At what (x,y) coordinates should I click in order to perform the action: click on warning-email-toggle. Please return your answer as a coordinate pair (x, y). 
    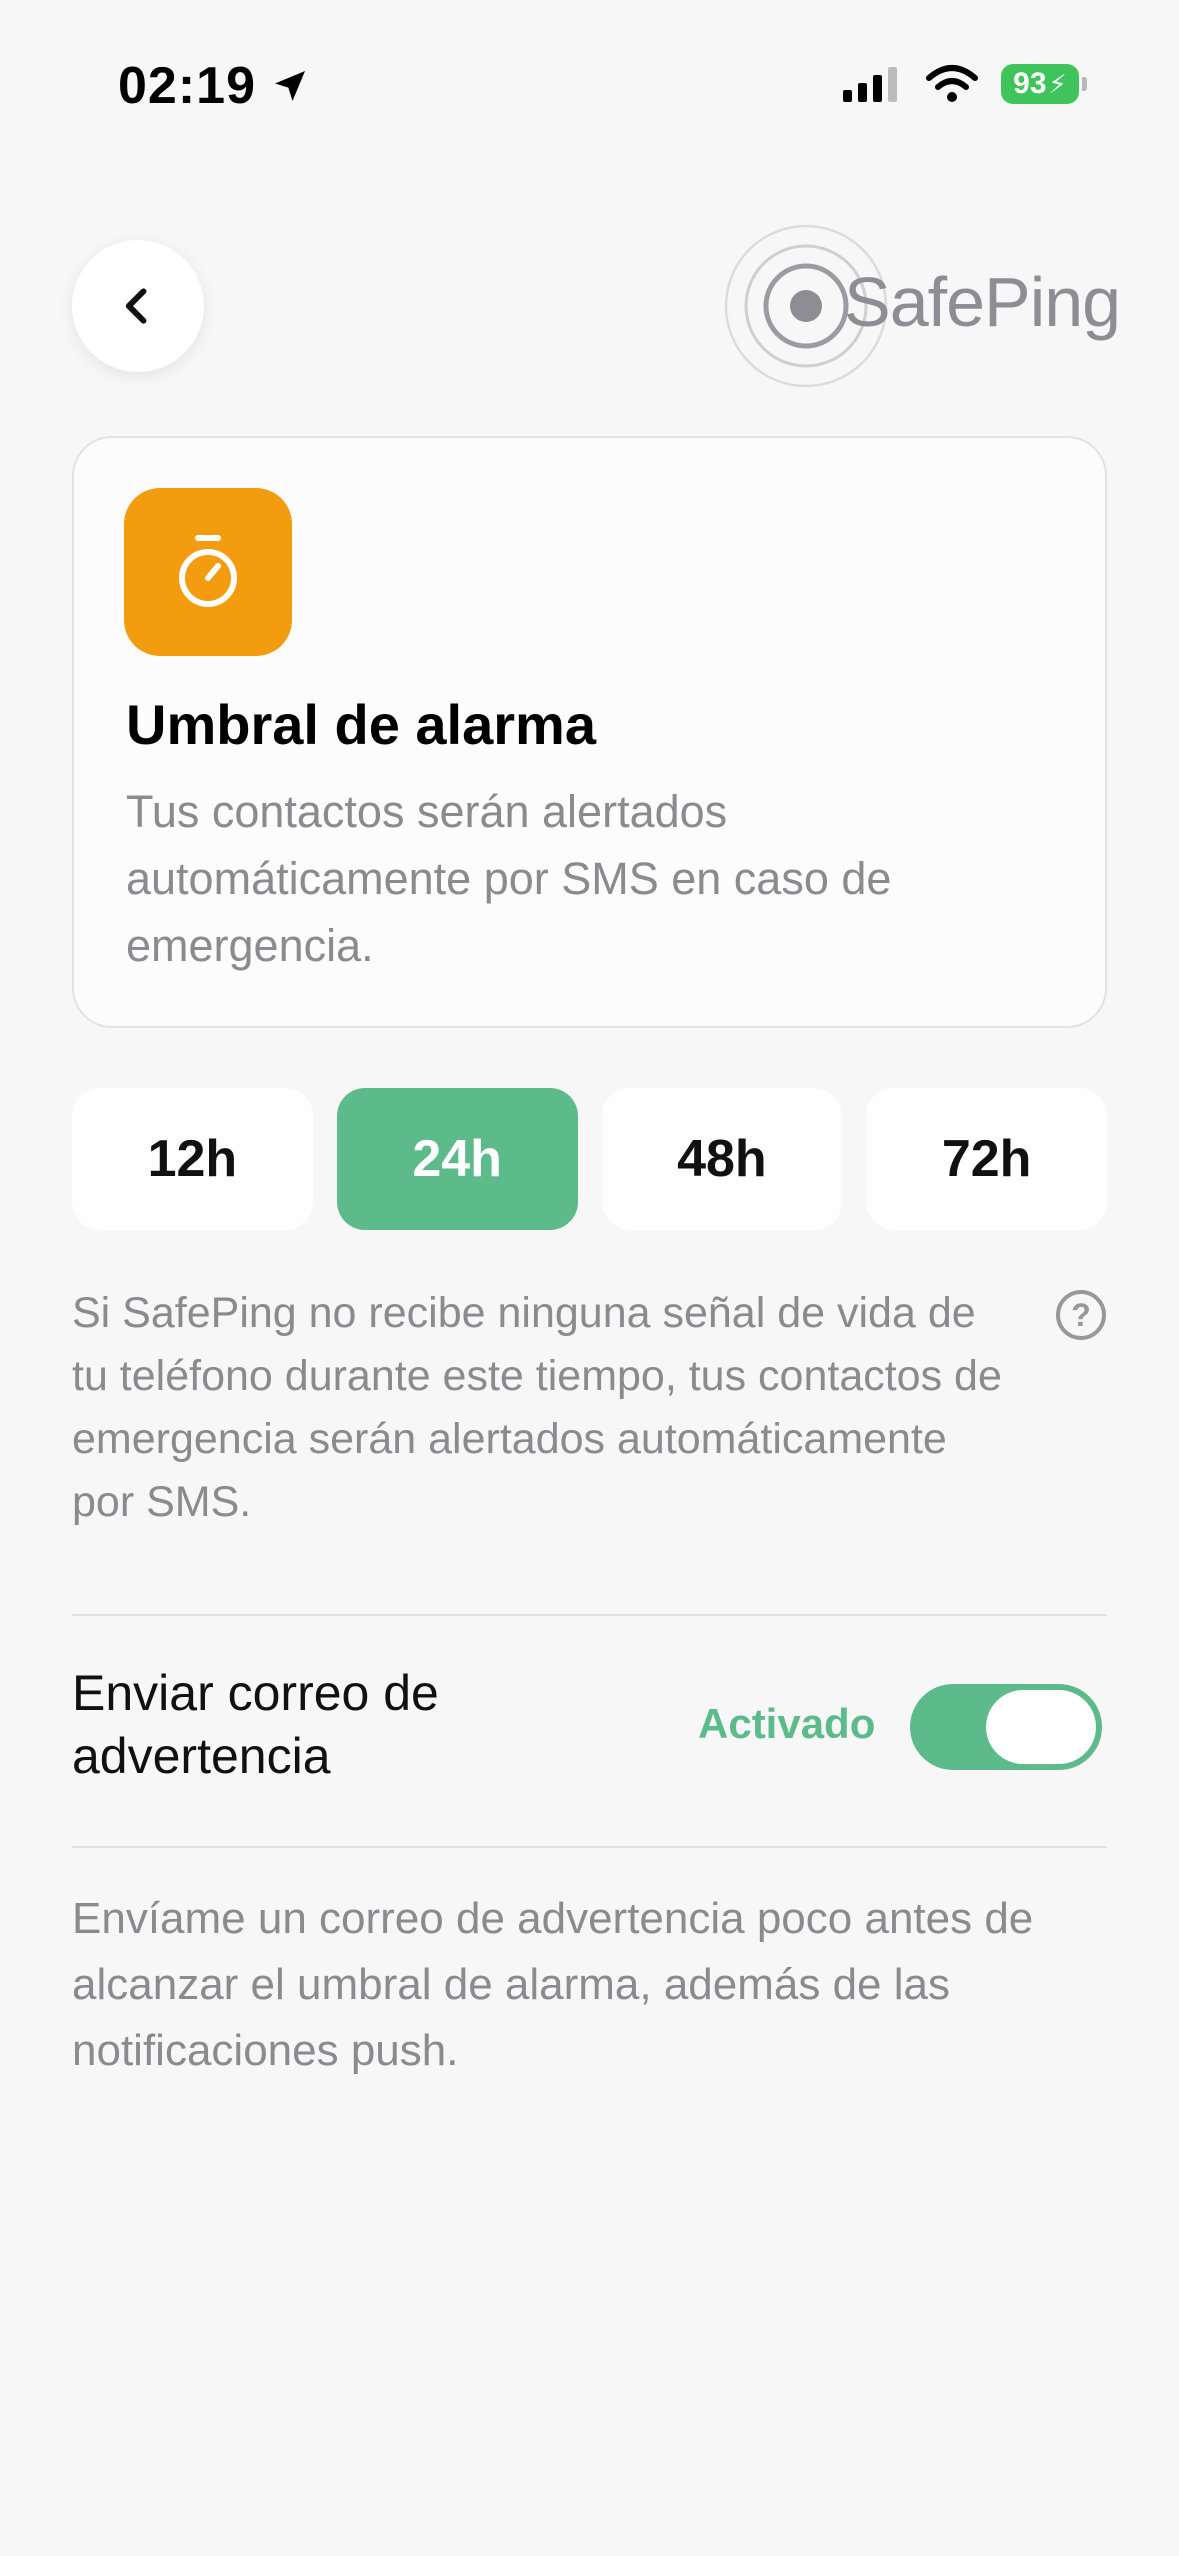
    Looking at the image, I should click on (1006, 1727).